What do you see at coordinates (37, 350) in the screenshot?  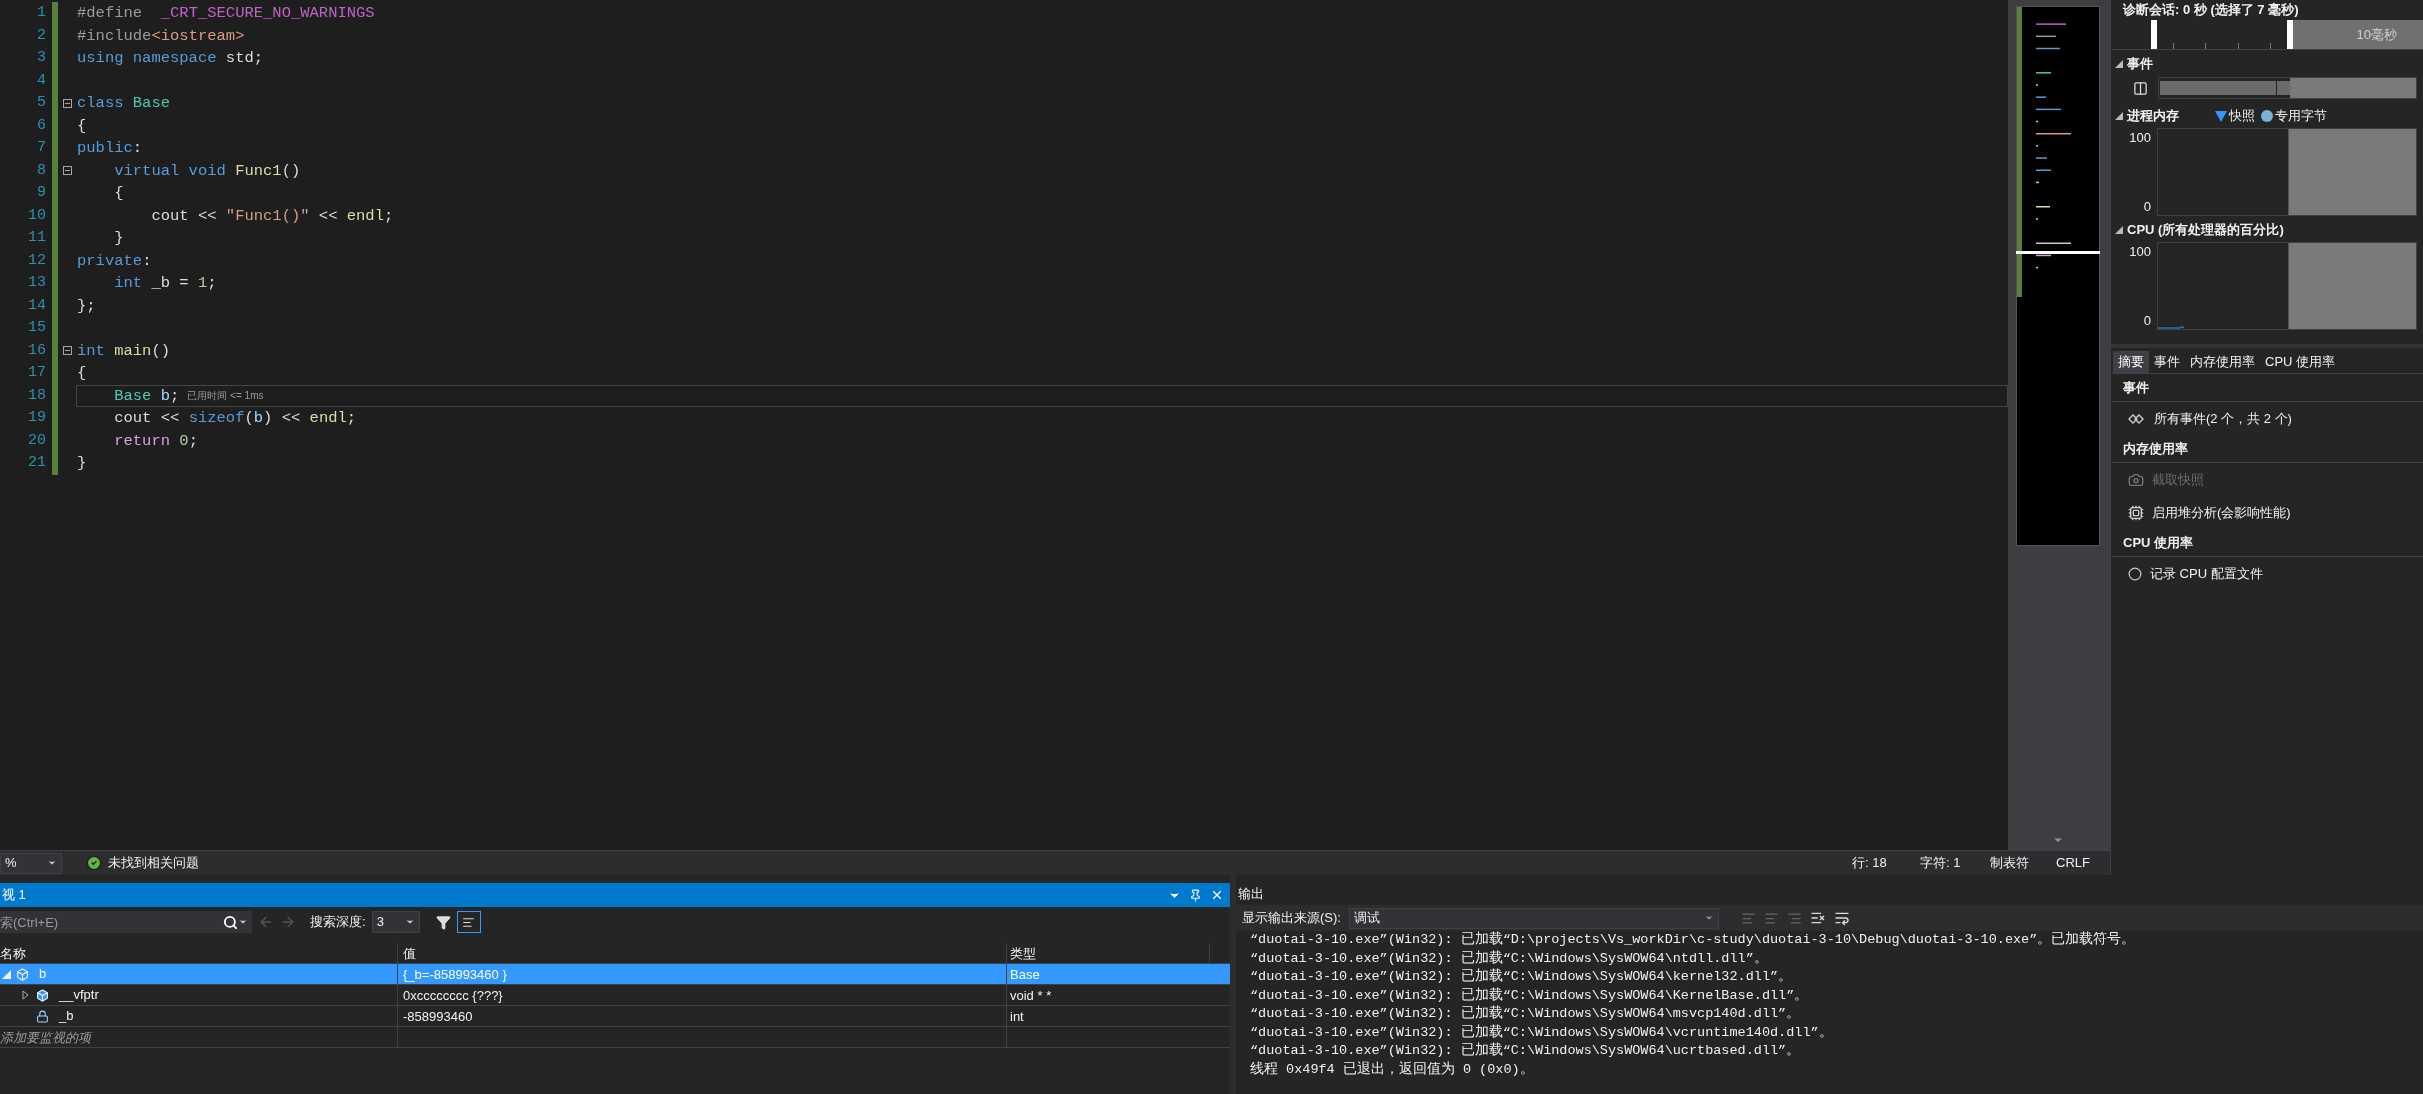 I see `line-number: 16` at bounding box center [37, 350].